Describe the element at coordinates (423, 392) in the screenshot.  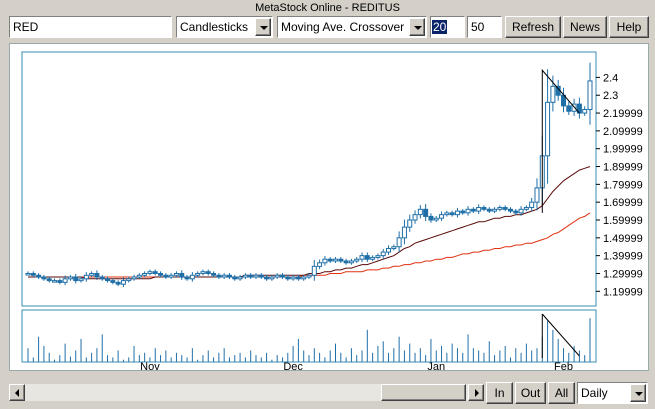
I see `scroll-thumb` at that location.